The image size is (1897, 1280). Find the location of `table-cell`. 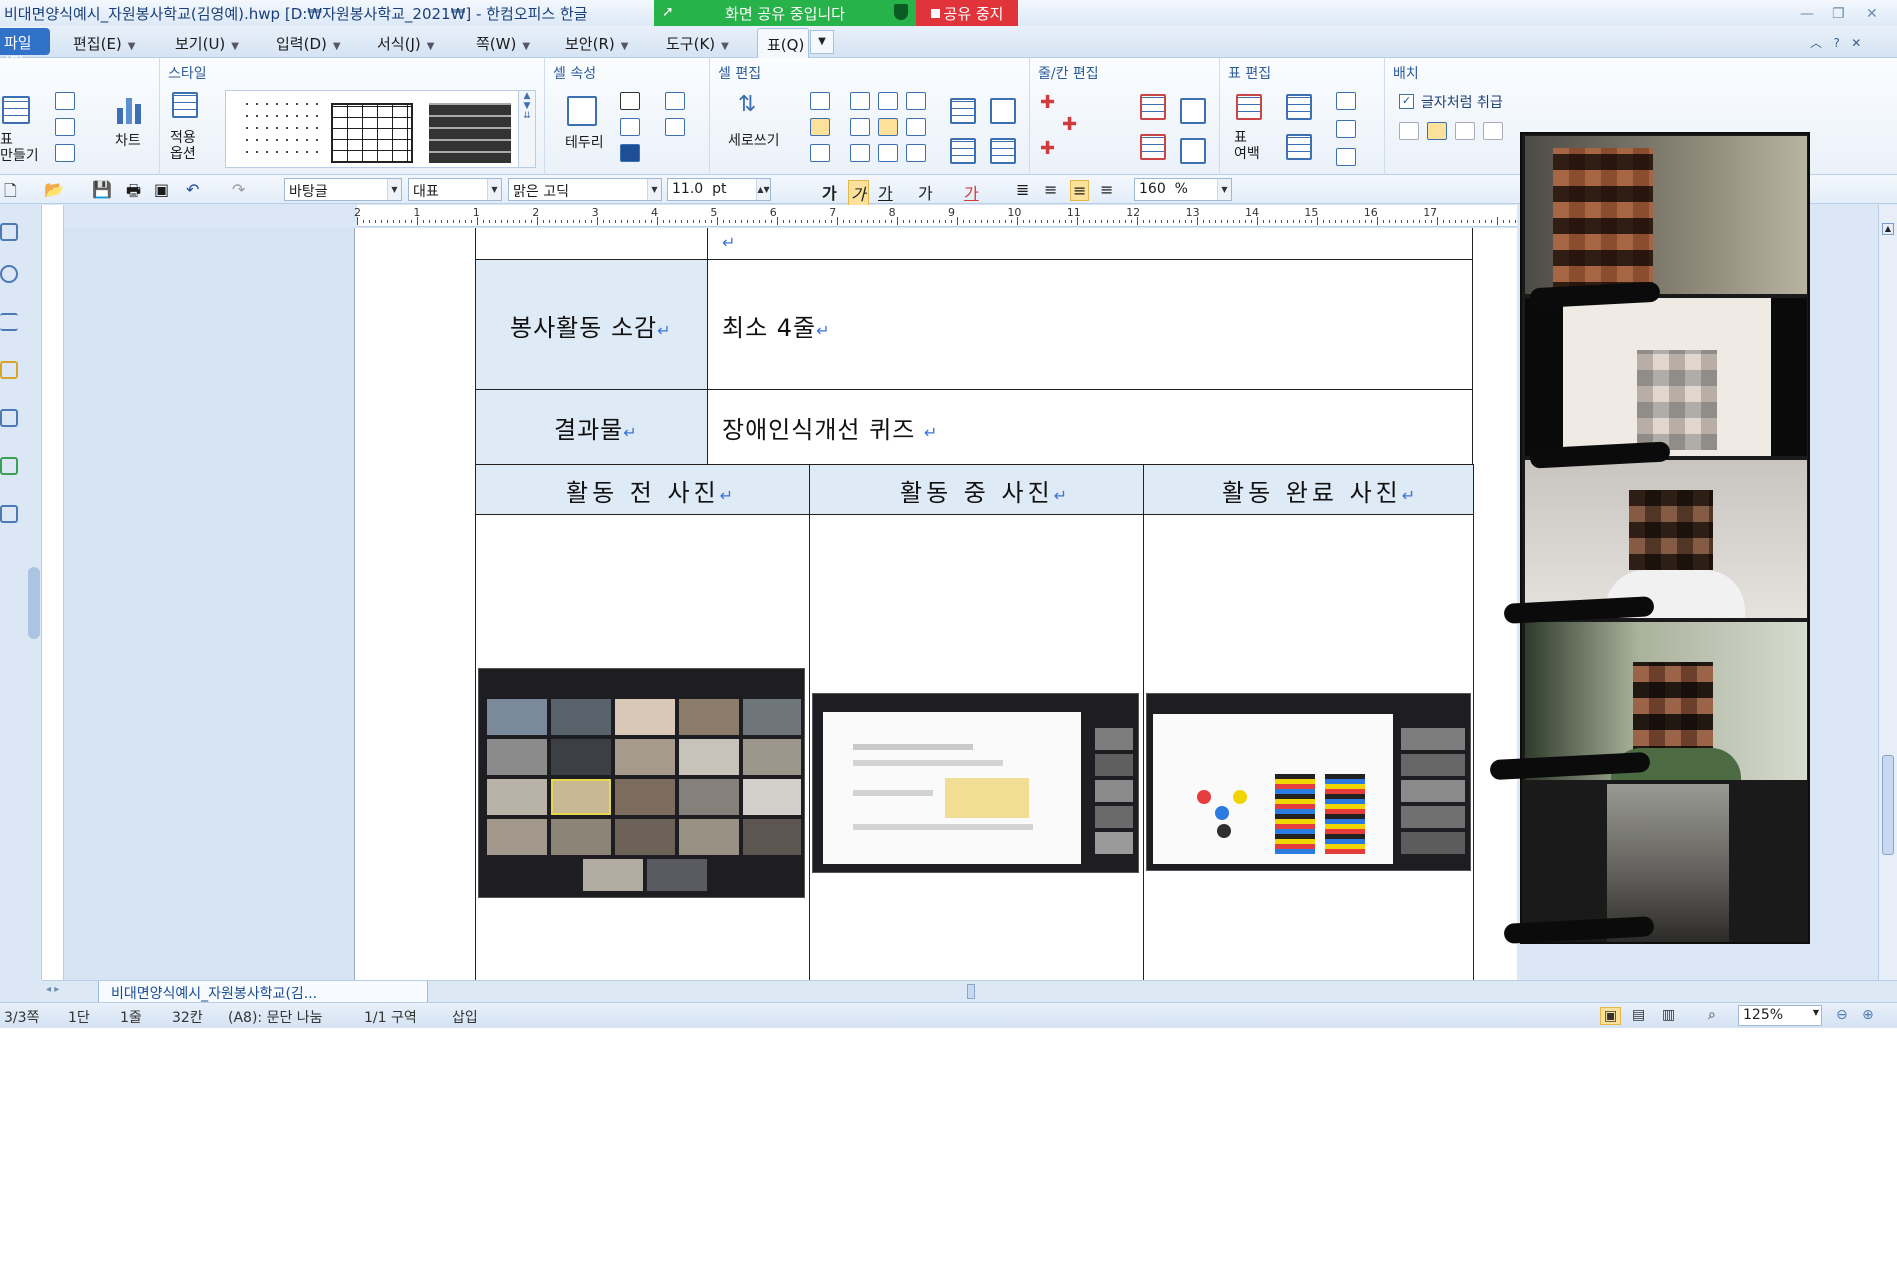

table-cell is located at coordinates (591, 244).